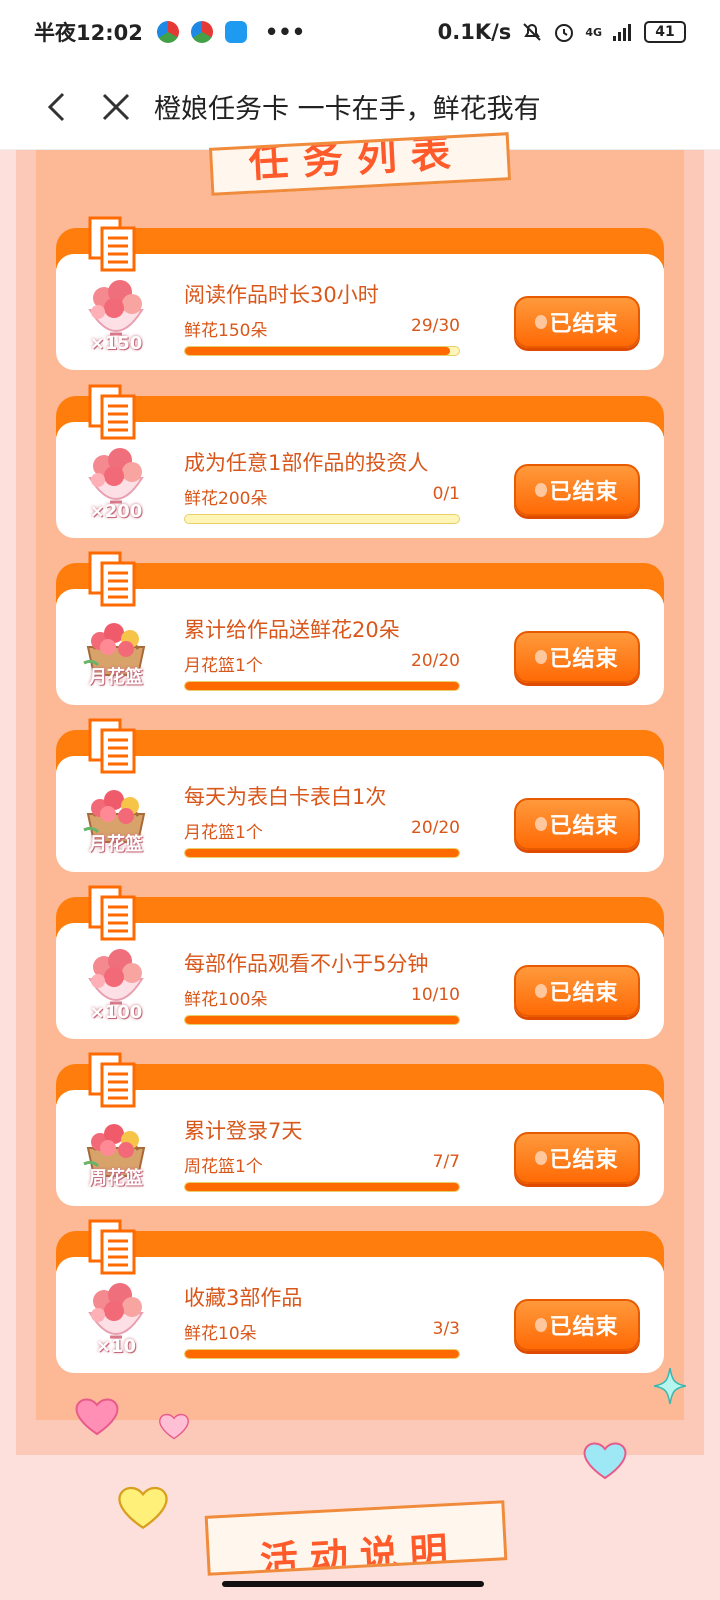 This screenshot has height=1600, width=720. Describe the element at coordinates (243, 1298) in the screenshot. I see `task-title: 收藏3部作品` at that location.